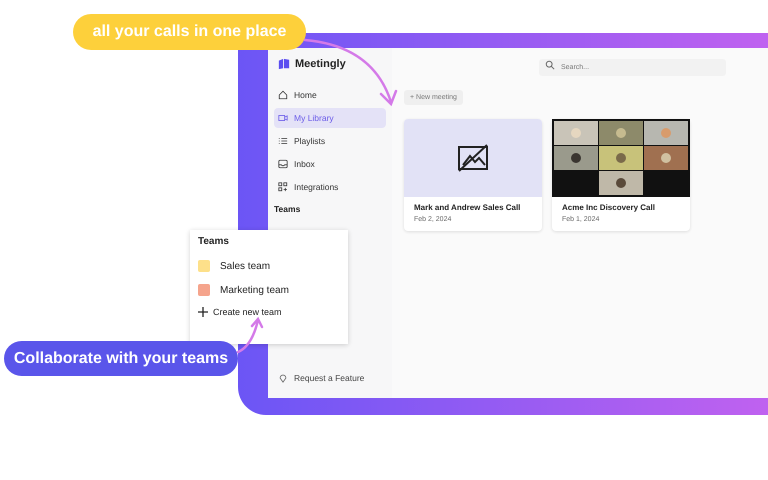  What do you see at coordinates (269, 266) in the screenshot?
I see `team-item: Sales team` at bounding box center [269, 266].